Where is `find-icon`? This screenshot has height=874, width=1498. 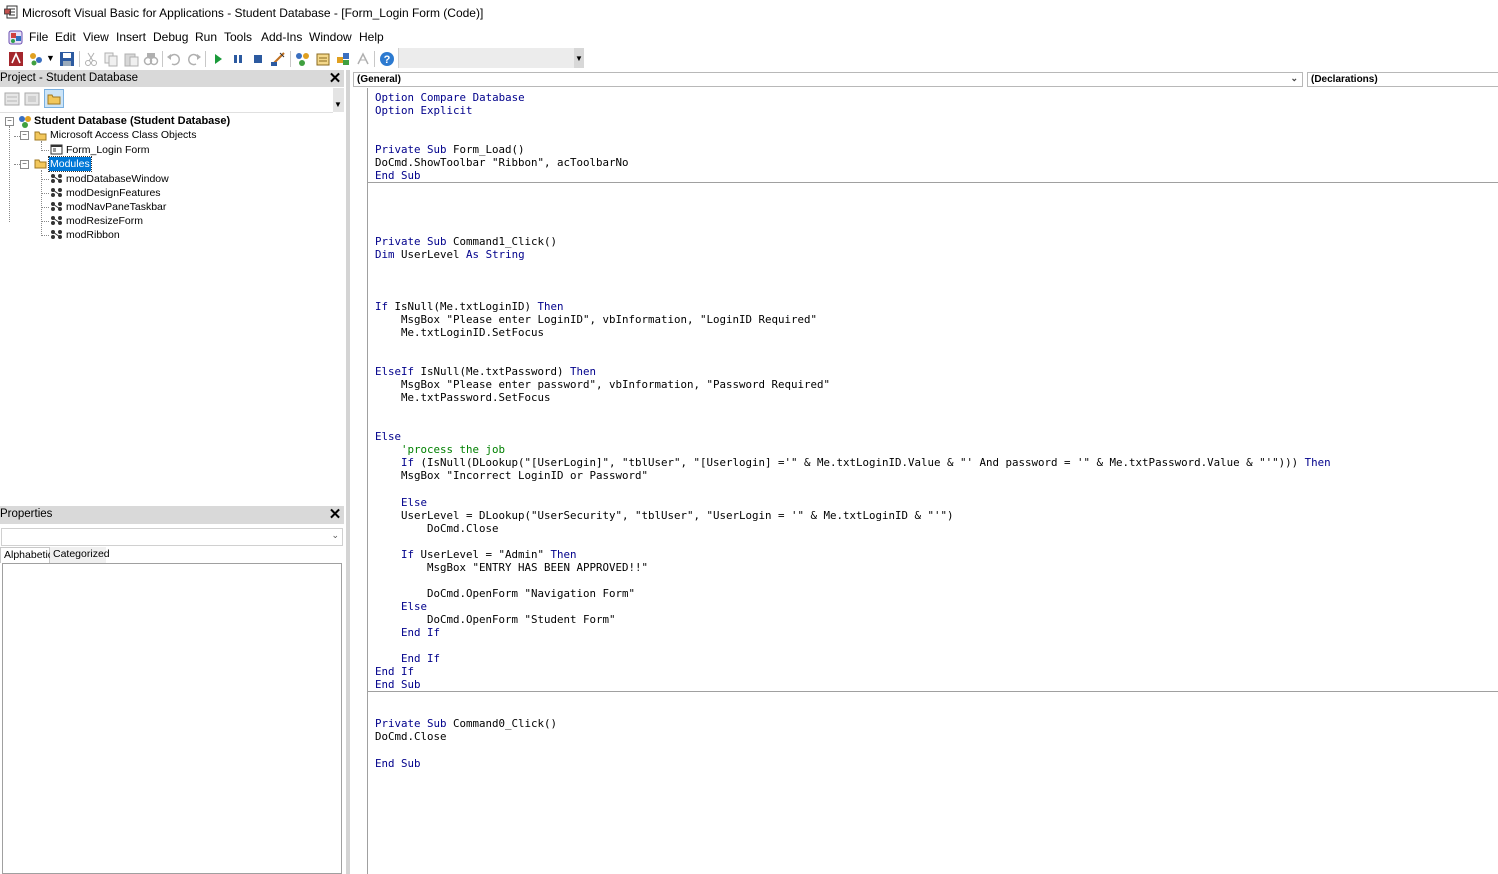
find-icon is located at coordinates (151, 59).